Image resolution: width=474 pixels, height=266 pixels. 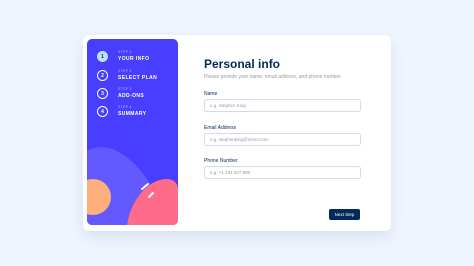 What do you see at coordinates (282, 139) in the screenshot?
I see `email-input` at bounding box center [282, 139].